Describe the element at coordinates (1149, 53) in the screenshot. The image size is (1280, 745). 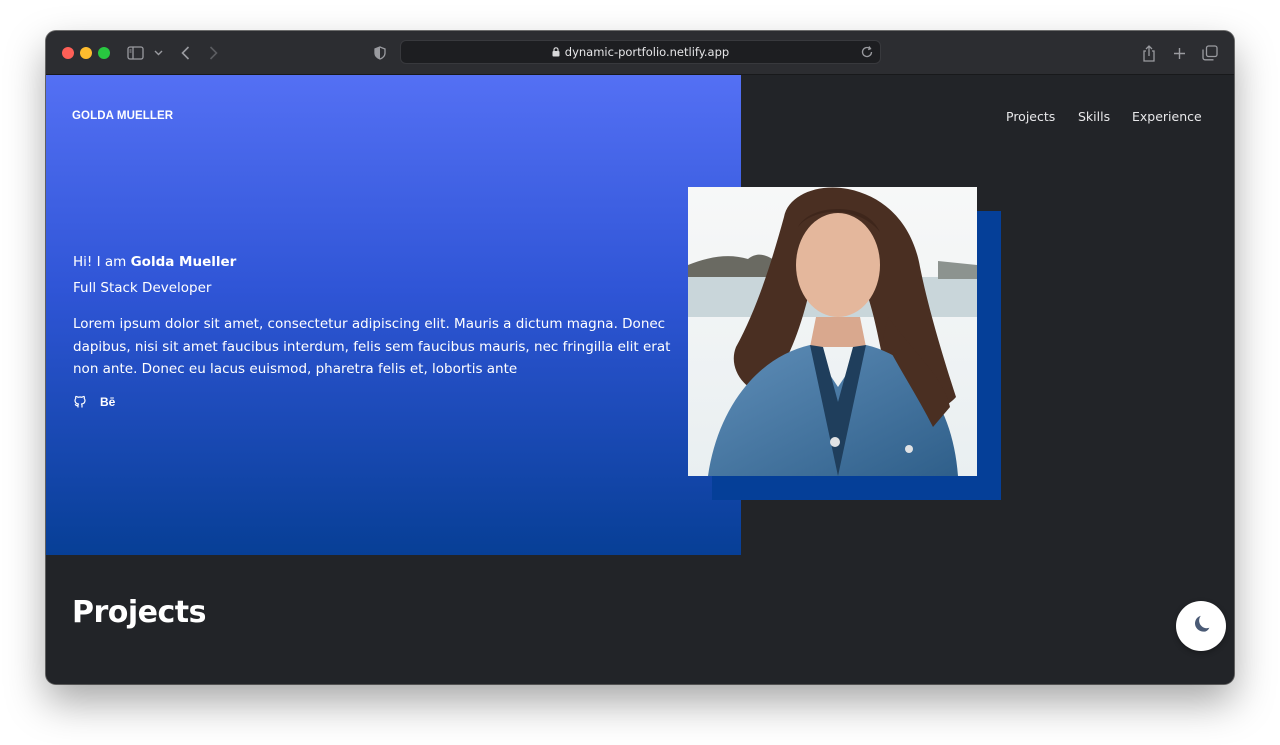
I see `share-icon` at that location.